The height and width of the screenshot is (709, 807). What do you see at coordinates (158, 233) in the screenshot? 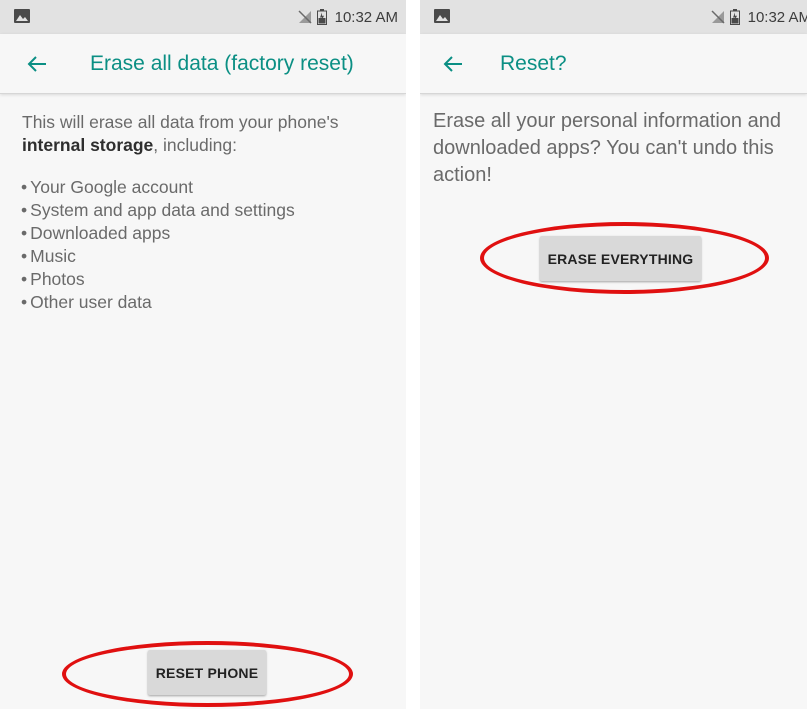
I see `list-item: Downloaded apps` at bounding box center [158, 233].